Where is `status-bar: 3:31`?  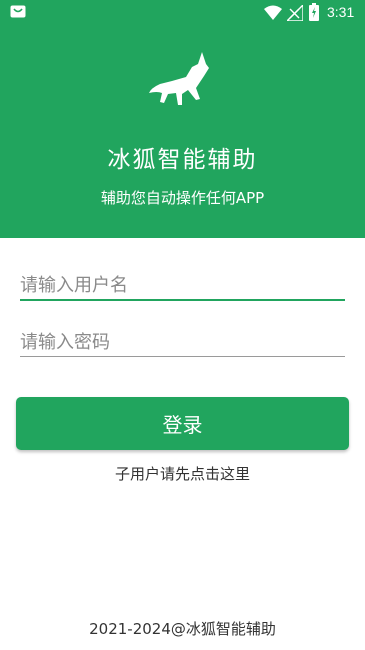 status-bar: 3:31 is located at coordinates (182, 13).